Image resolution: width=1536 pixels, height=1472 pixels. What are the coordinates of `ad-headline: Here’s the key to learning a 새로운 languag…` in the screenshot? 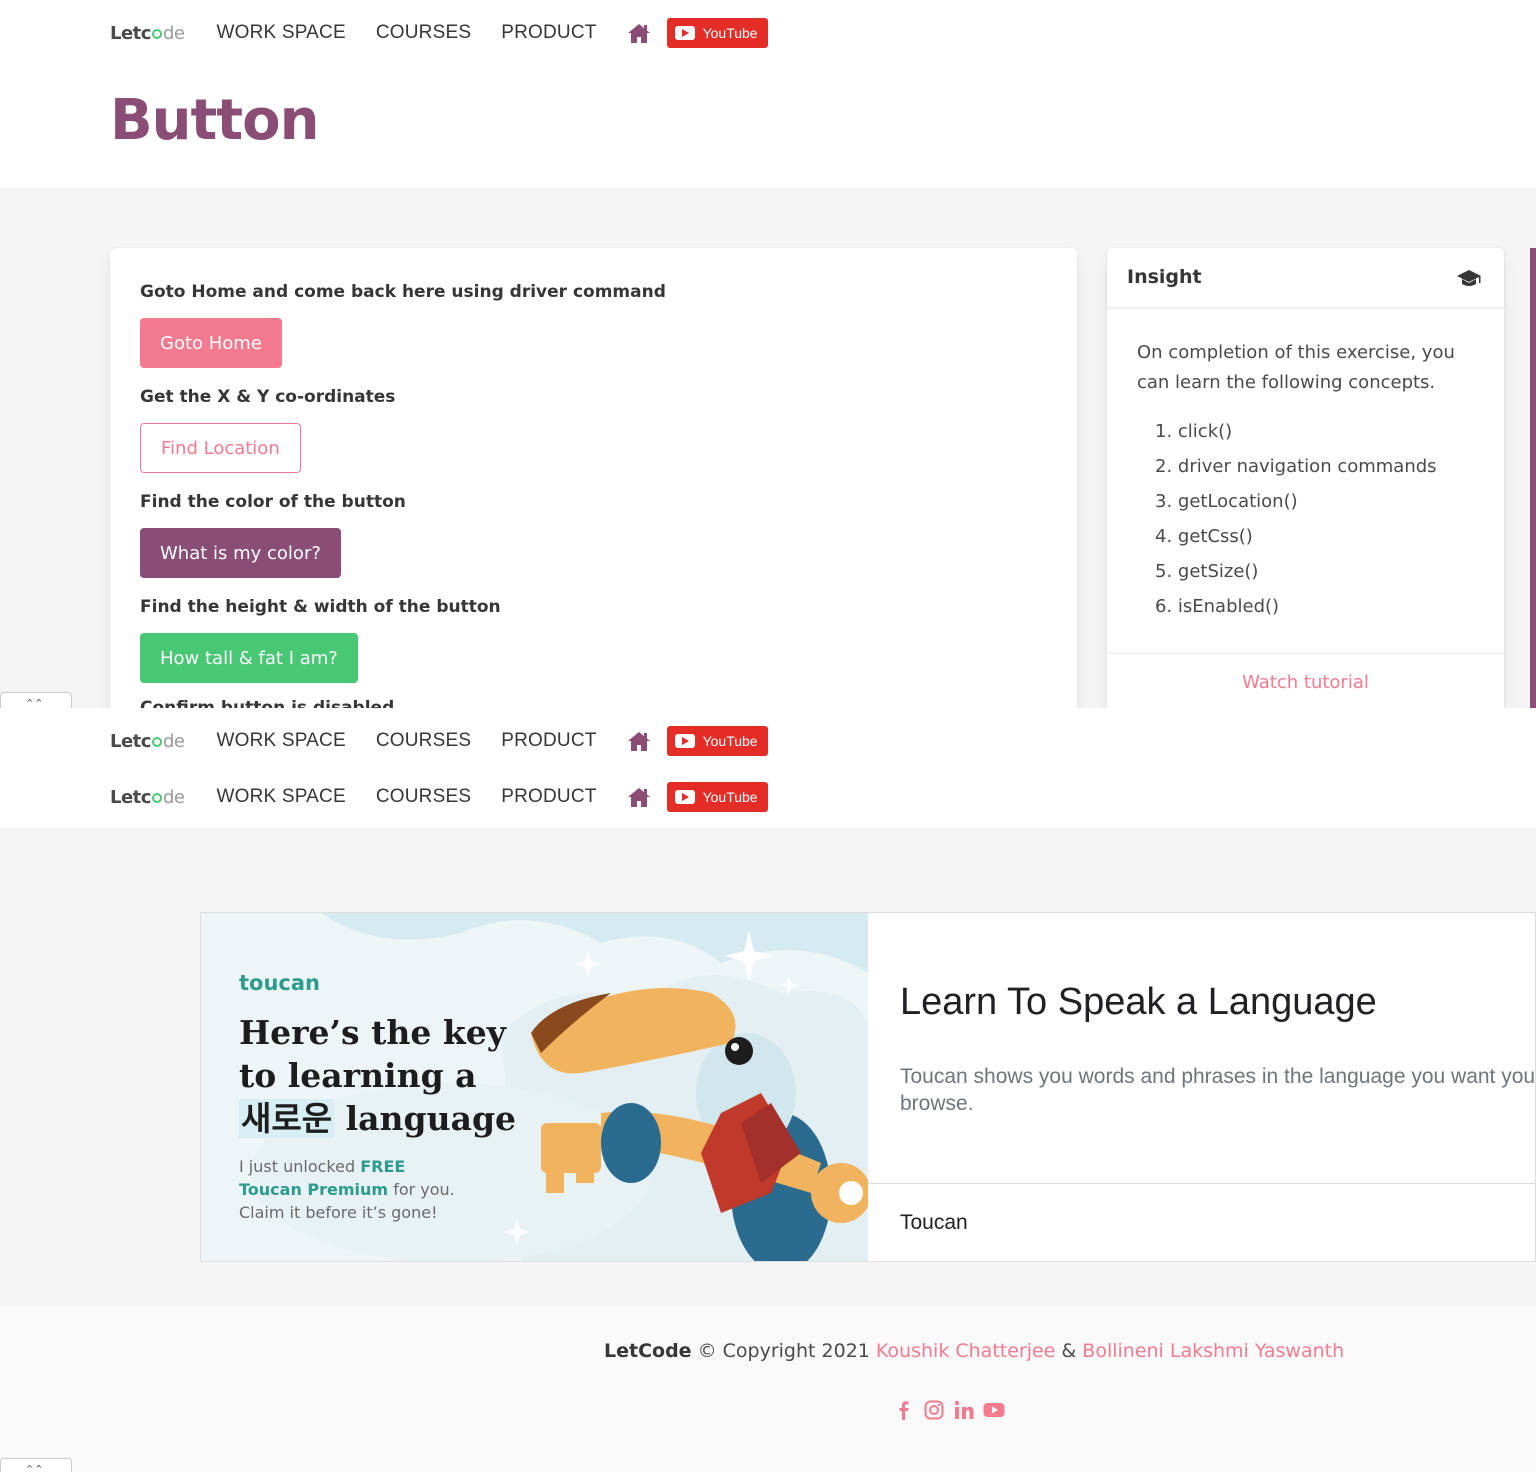 It's located at (389, 1075).